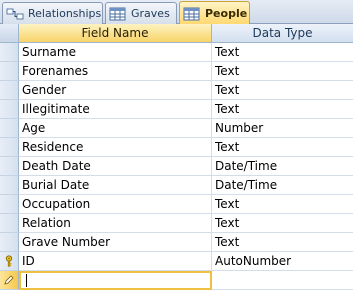  What do you see at coordinates (9, 33) in the screenshot?
I see `select-all-corner` at bounding box center [9, 33].